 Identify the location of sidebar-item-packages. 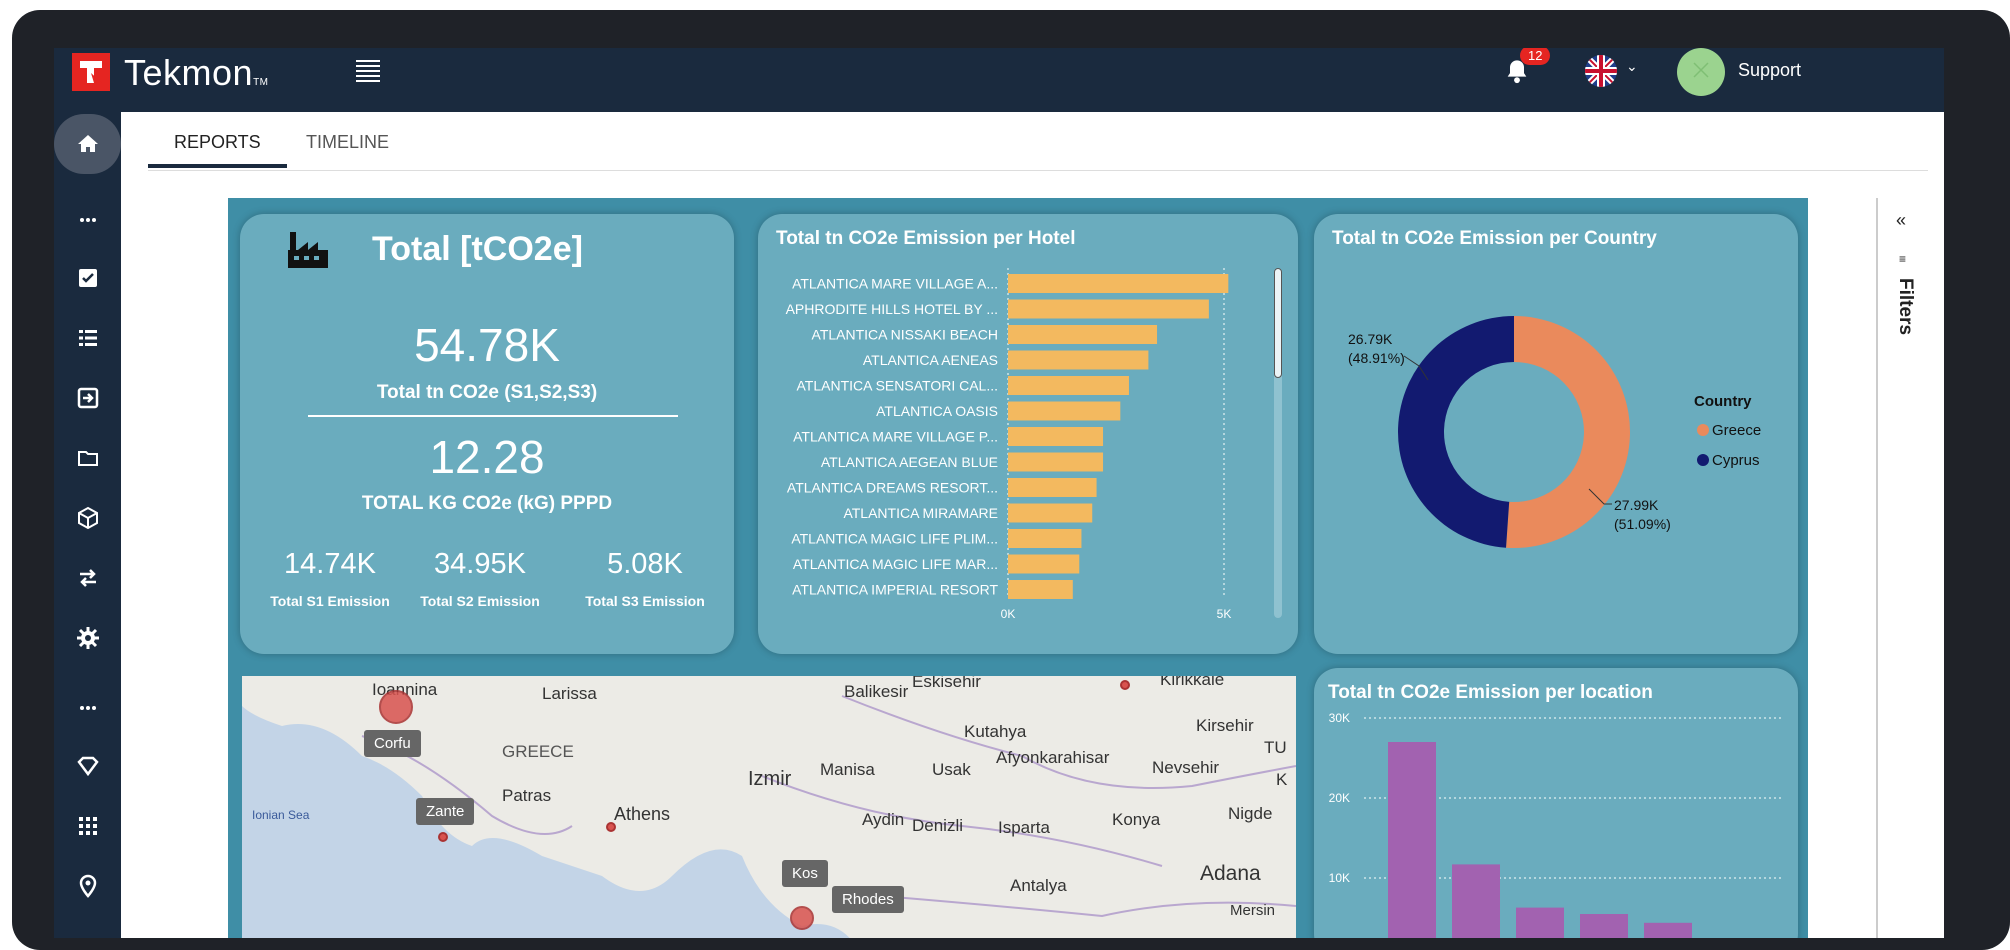
(87, 518).